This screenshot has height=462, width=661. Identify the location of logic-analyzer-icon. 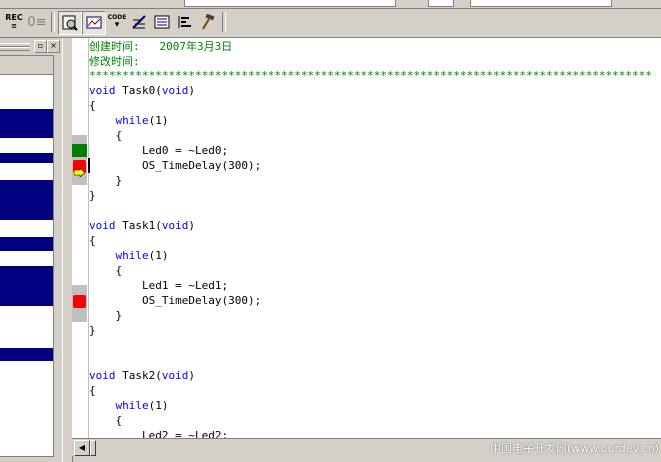
(162, 22).